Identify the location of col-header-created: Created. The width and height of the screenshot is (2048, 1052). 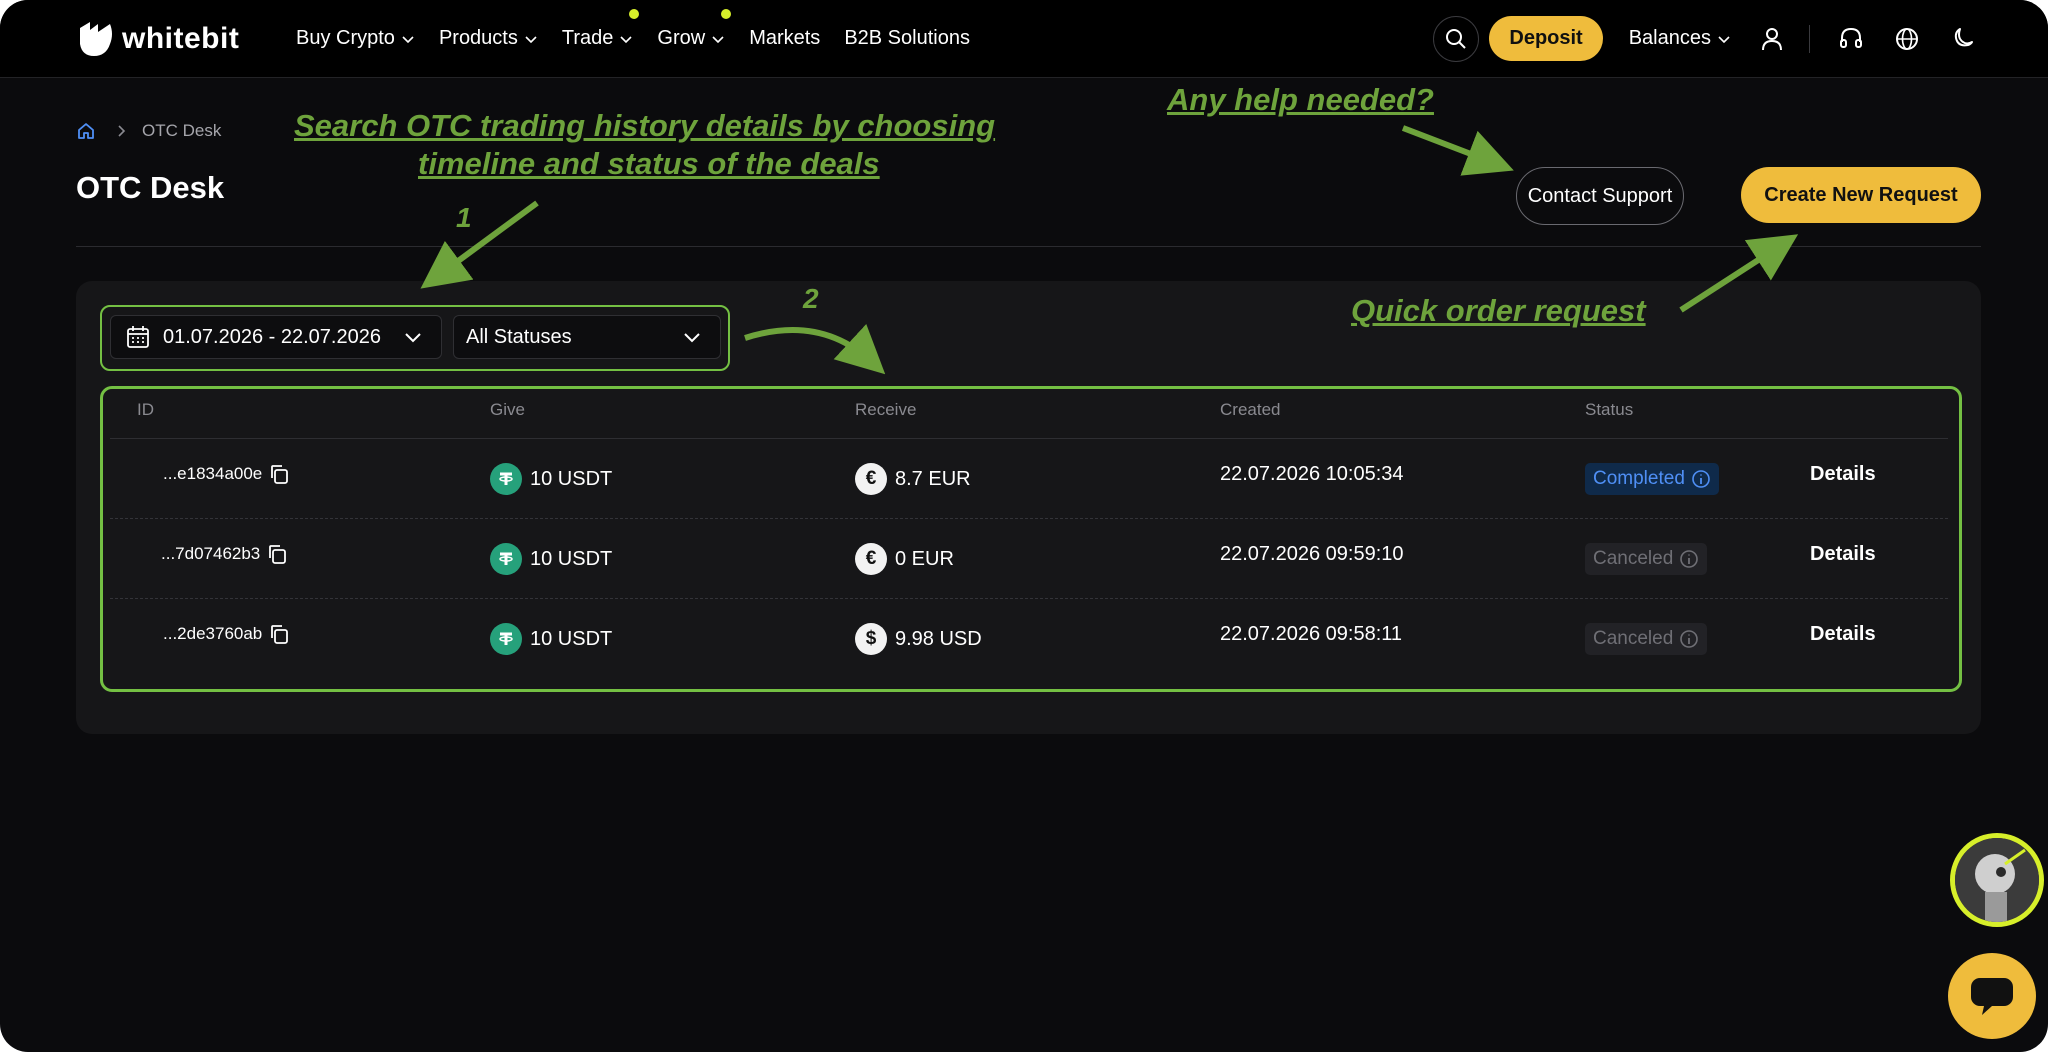
(1250, 409).